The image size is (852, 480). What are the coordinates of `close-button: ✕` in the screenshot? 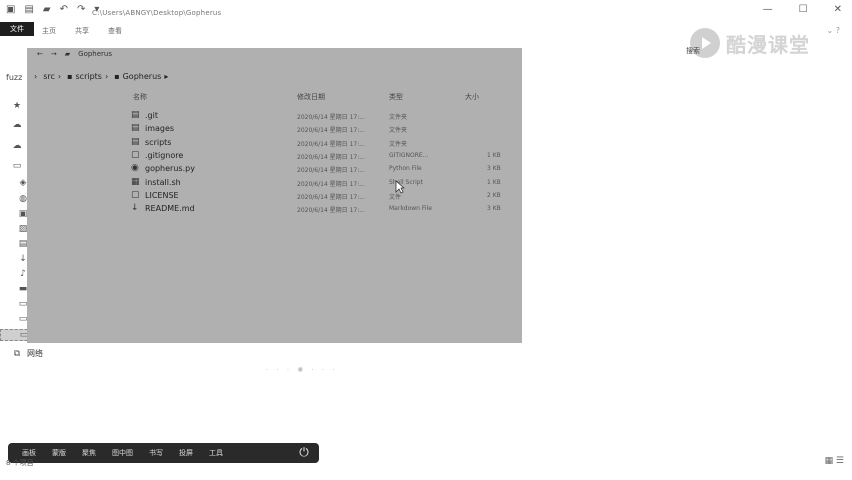 It's located at (838, 9).